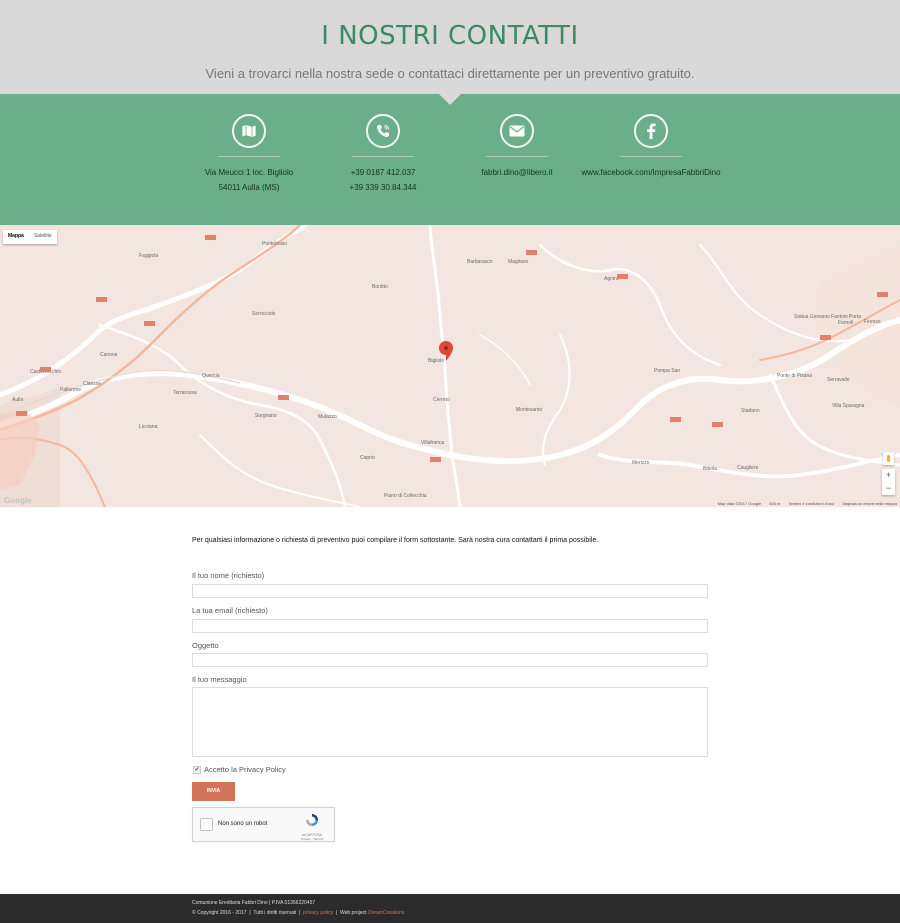  What do you see at coordinates (380, 287) in the screenshot?
I see `map-label: Bordito` at bounding box center [380, 287].